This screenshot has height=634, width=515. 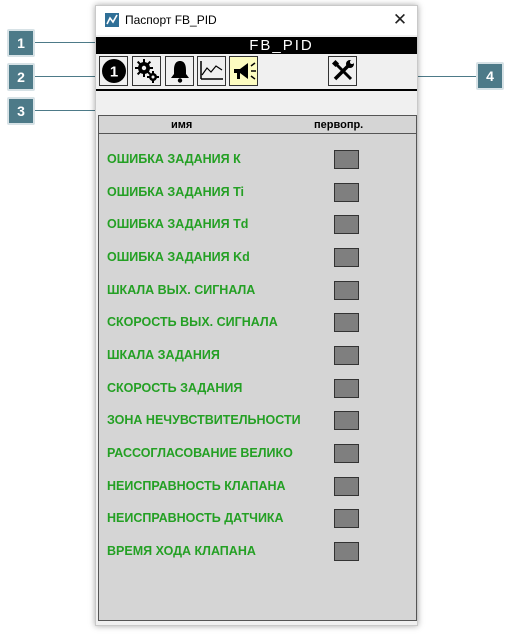 What do you see at coordinates (171, 20) in the screenshot?
I see `window-title: Паспорт FB_PID` at bounding box center [171, 20].